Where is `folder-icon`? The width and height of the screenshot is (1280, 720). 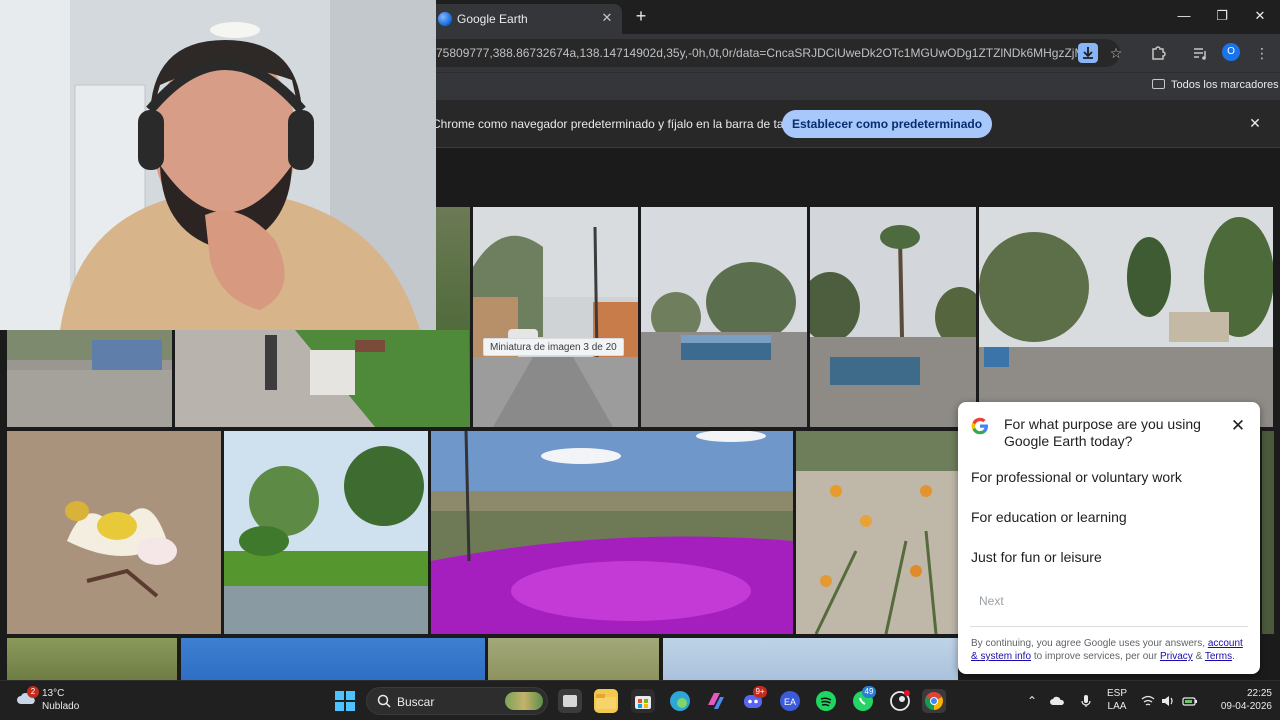 folder-icon is located at coordinates (1158, 84).